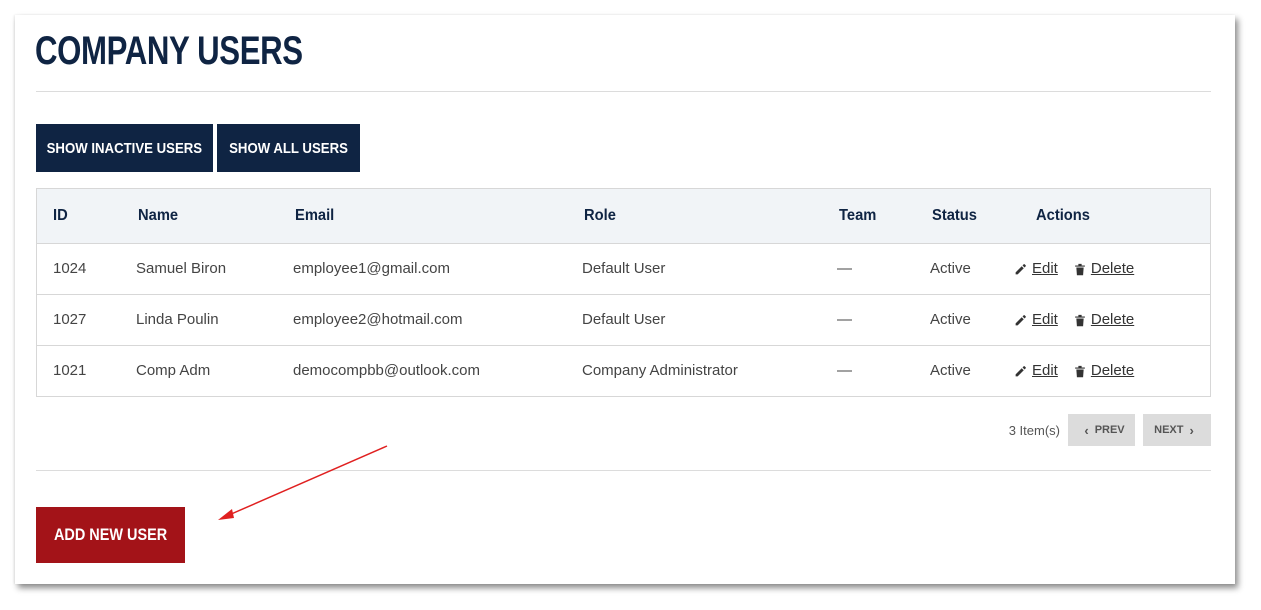 Image resolution: width=1261 pixels, height=610 pixels. Describe the element at coordinates (288, 148) in the screenshot. I see `show-all-users-button: SHOW ALL USERS` at that location.